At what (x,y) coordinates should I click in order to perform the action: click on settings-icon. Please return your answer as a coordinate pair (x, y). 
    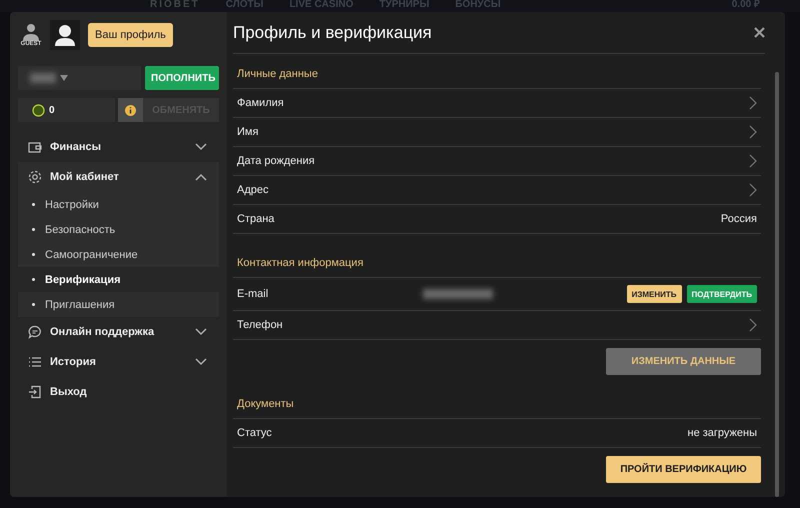
    Looking at the image, I should click on (35, 177).